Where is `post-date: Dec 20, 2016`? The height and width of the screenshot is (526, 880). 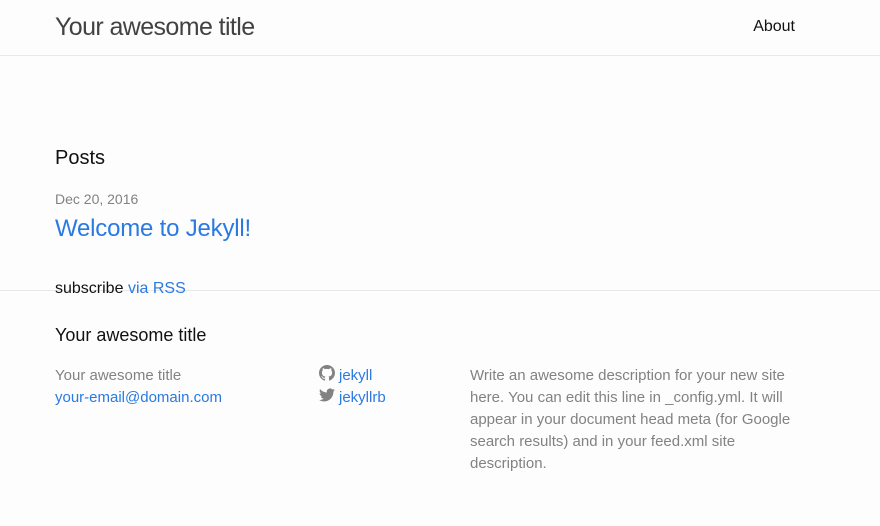
post-date: Dec 20, 2016 is located at coordinates (97, 199).